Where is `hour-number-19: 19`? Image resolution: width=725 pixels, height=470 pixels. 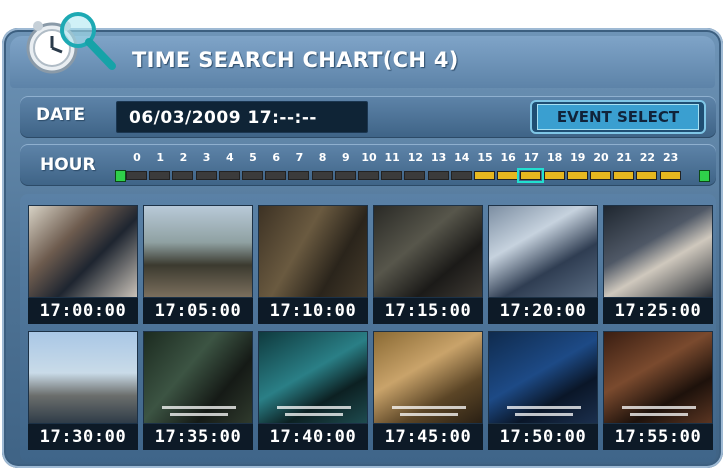
hour-number-19: 19 is located at coordinates (578, 157).